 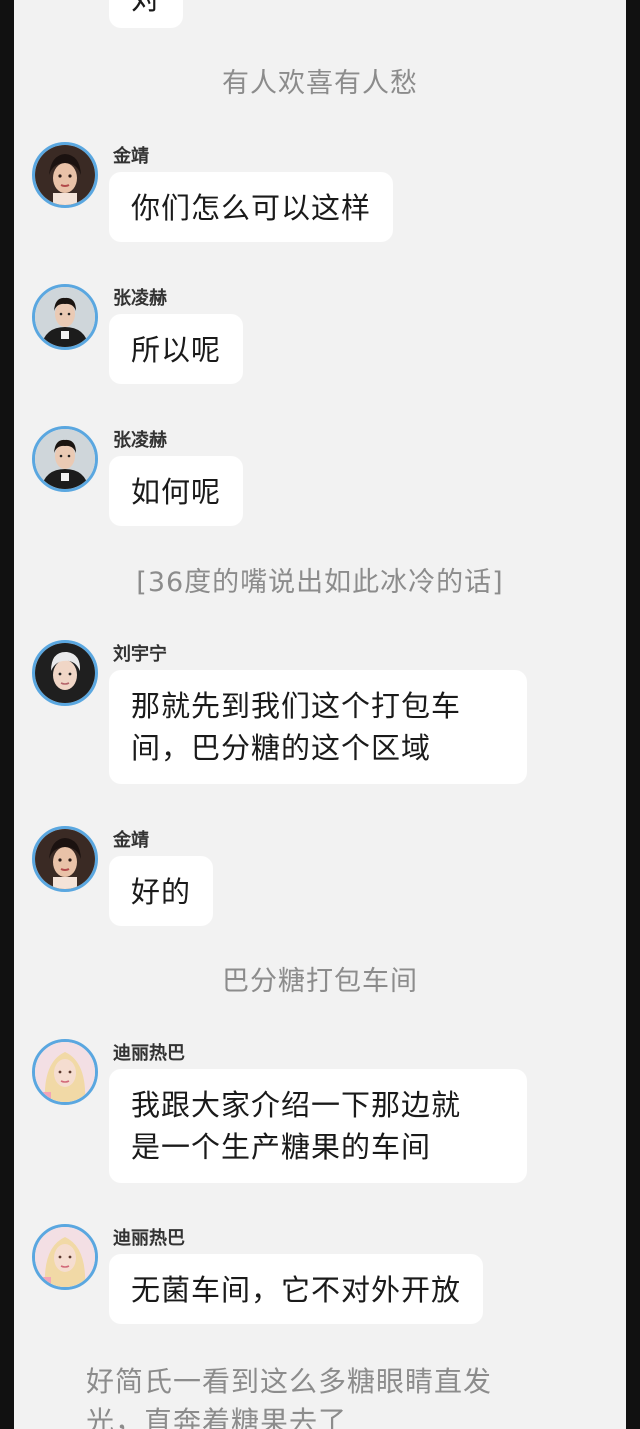 What do you see at coordinates (296, 1105) in the screenshot?
I see `message-text-line: 我跟大家介绍一下那边就` at bounding box center [296, 1105].